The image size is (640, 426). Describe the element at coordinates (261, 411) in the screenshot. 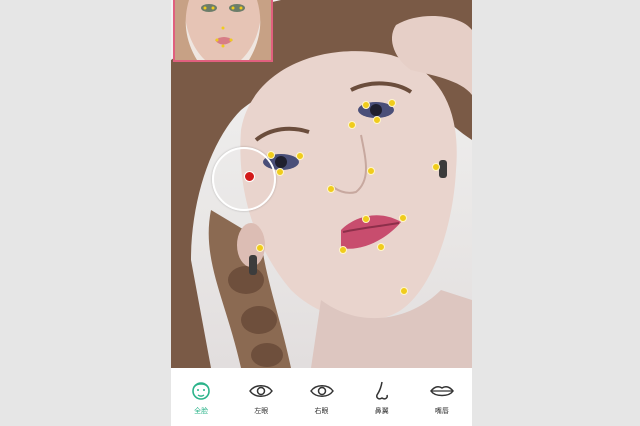

I see `tool-label: 左眼` at that location.